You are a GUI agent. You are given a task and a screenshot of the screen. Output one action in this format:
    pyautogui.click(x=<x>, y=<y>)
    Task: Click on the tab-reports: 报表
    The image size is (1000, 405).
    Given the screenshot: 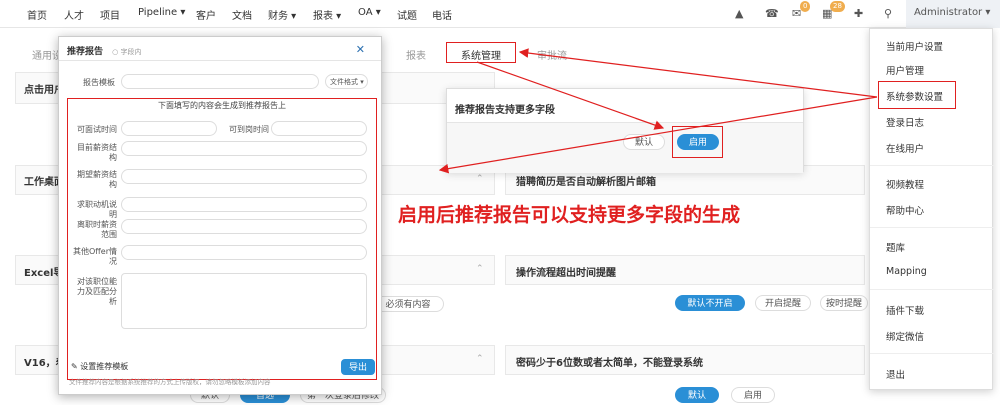 What is the action you would take?
    pyautogui.click(x=416, y=54)
    